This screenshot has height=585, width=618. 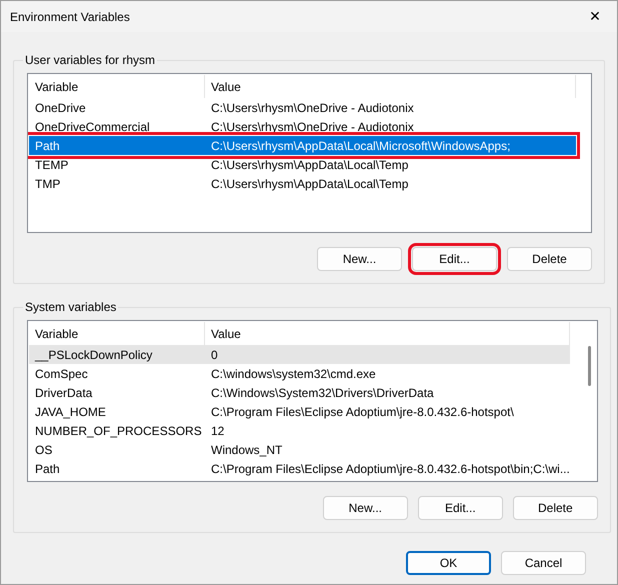 What do you see at coordinates (218, 431) in the screenshot?
I see `variable-value: 12` at bounding box center [218, 431].